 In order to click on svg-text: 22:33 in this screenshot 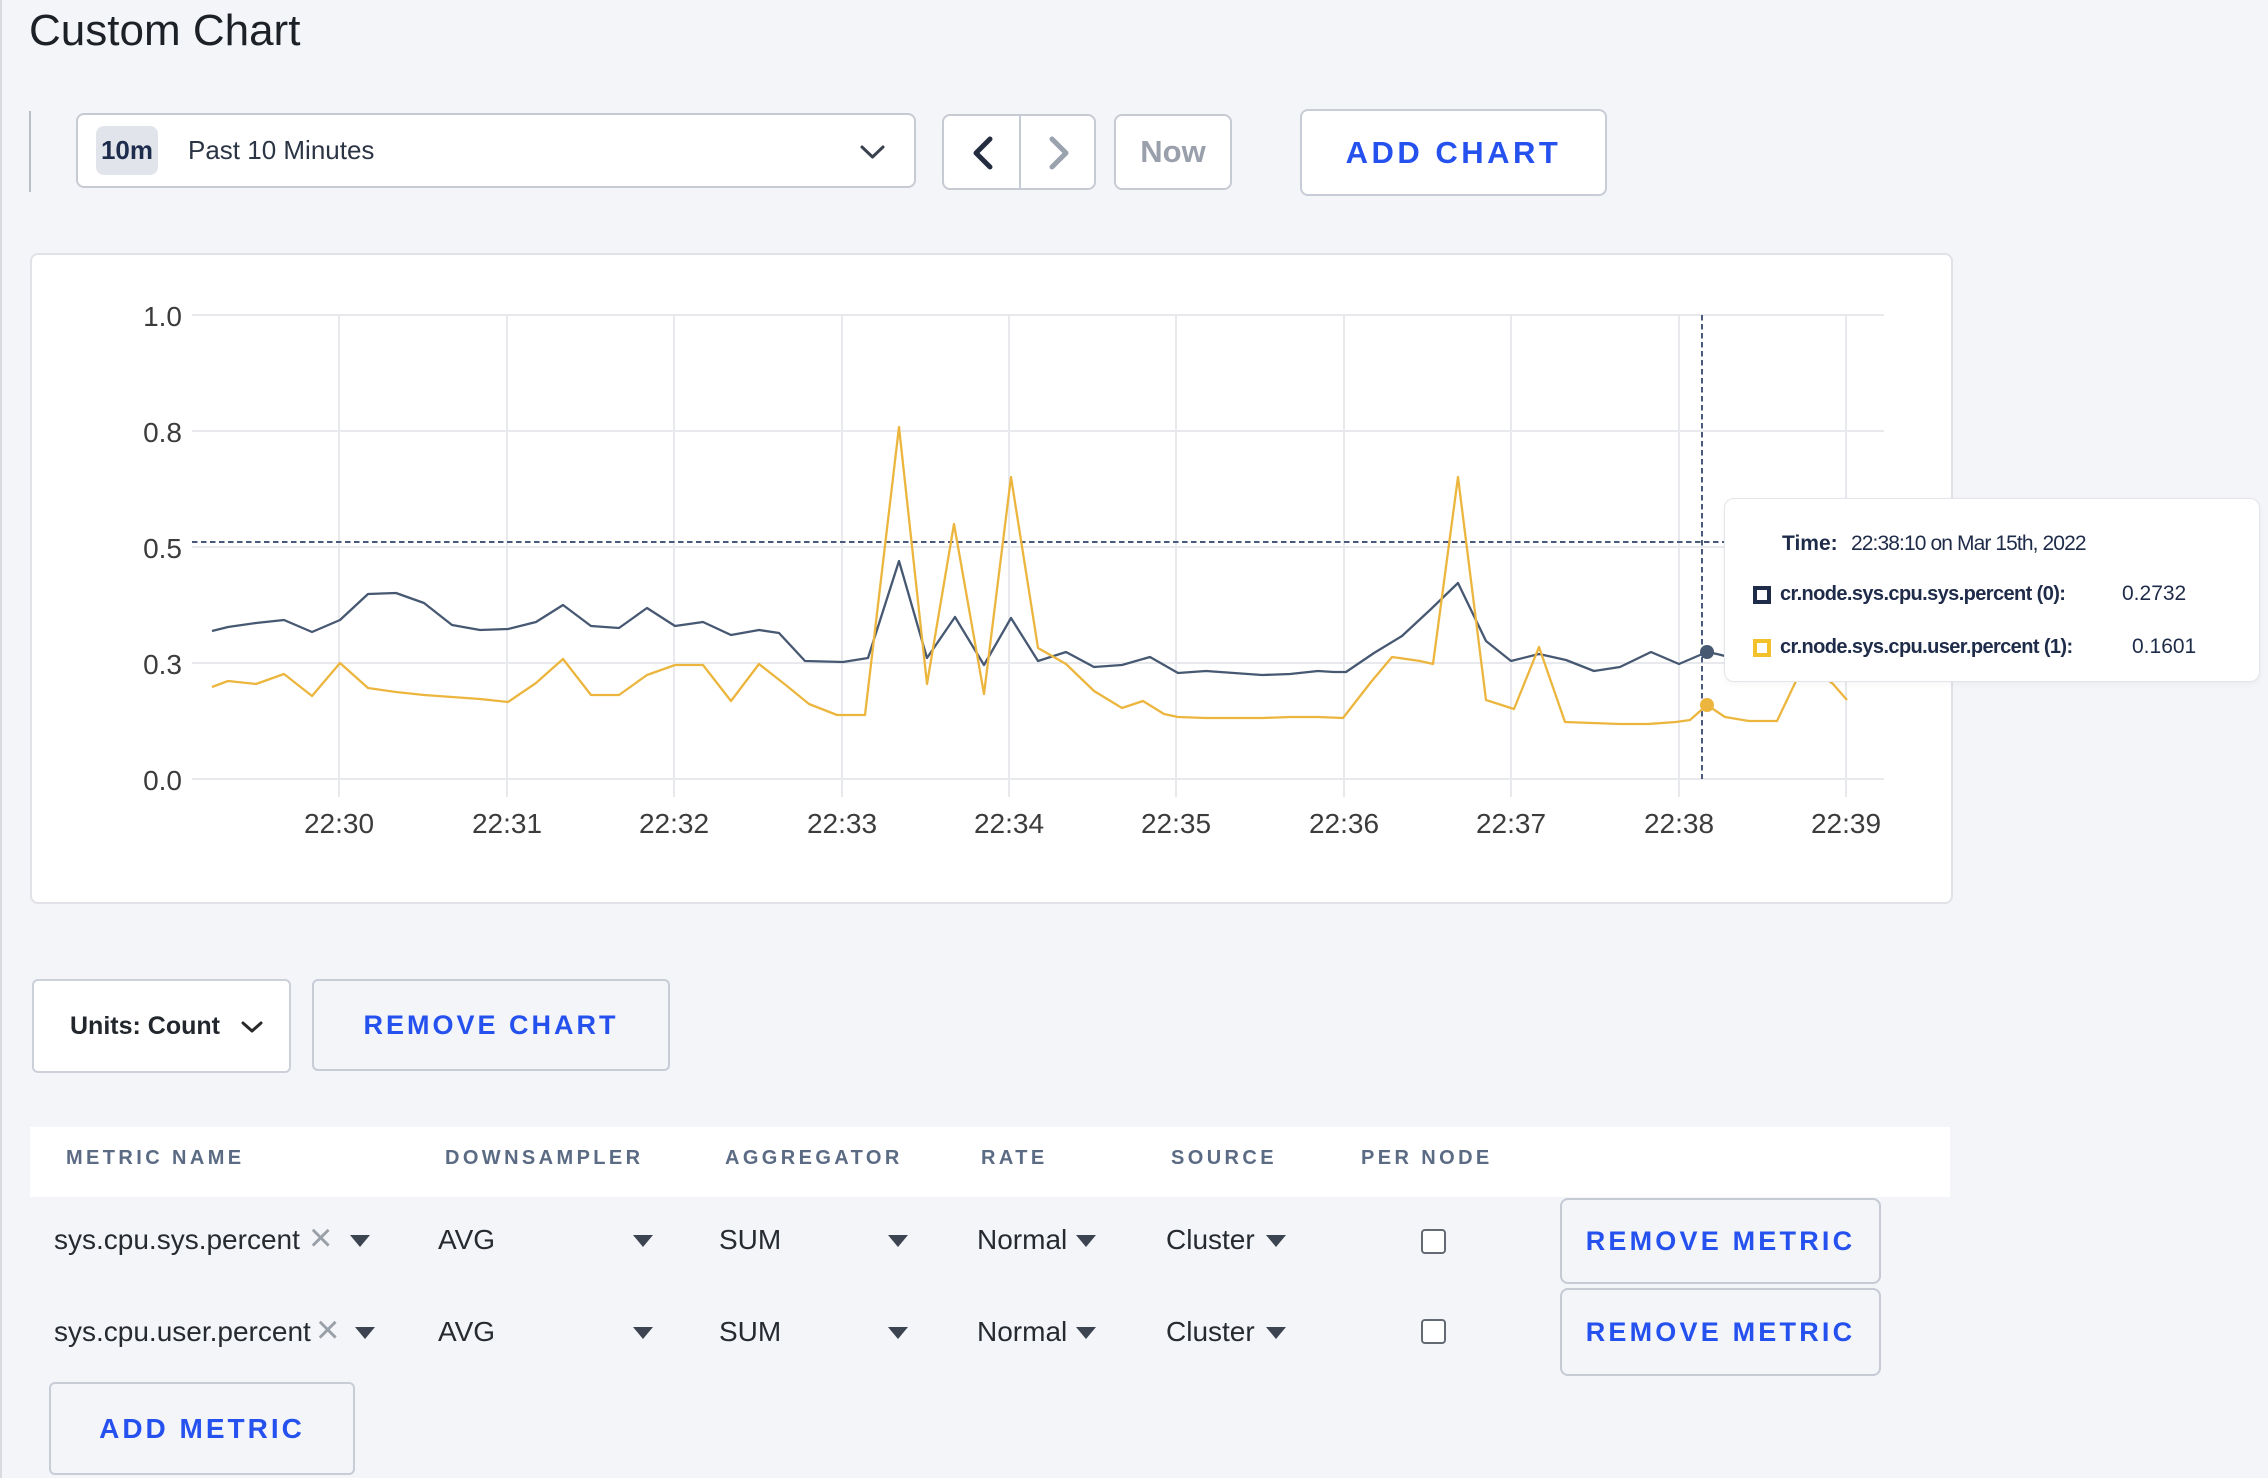, I will do `click(842, 823)`.